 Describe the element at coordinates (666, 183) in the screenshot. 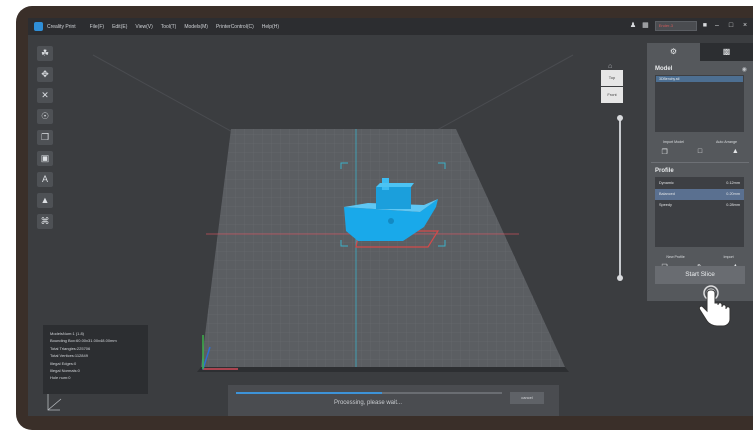

I see `profile-name: Dynamic` at that location.